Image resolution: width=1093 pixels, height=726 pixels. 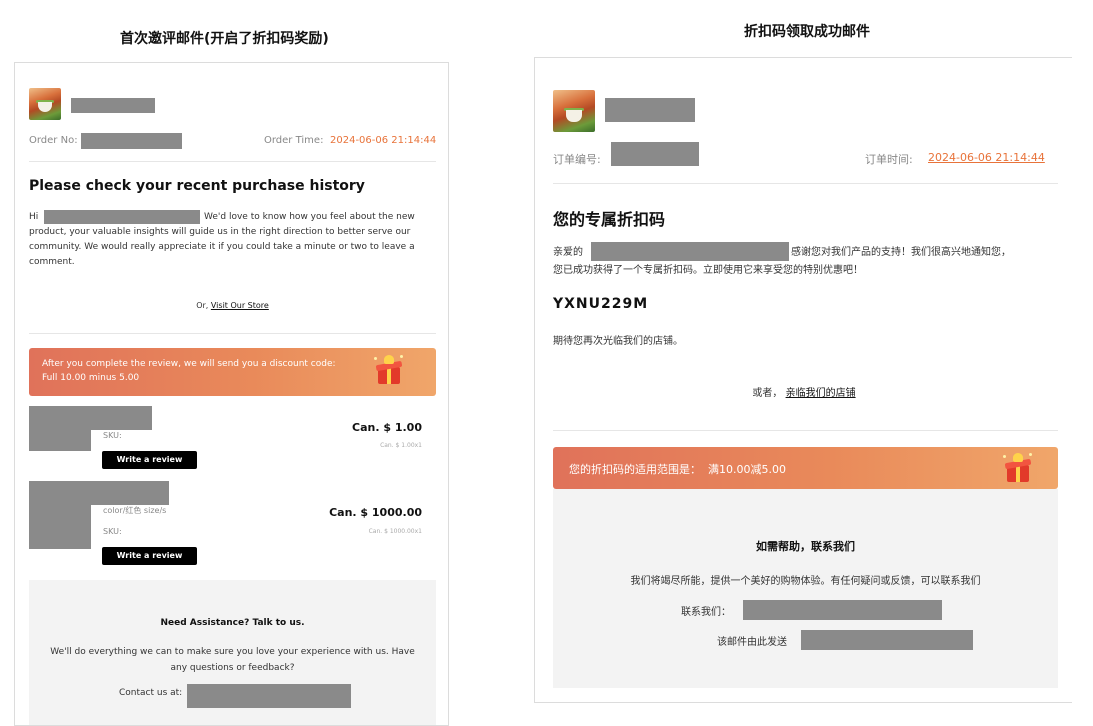 I want to click on contact-label: Contact us at:, so click(x=151, y=693).